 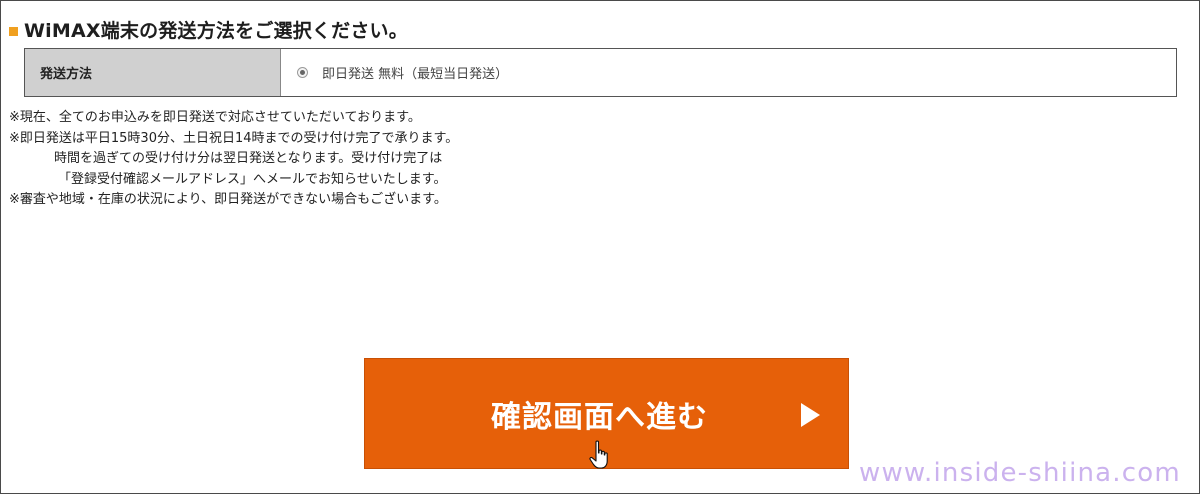 I want to click on section-heading: WiMAX端末の発送方法をご選択ください。, so click(x=208, y=29).